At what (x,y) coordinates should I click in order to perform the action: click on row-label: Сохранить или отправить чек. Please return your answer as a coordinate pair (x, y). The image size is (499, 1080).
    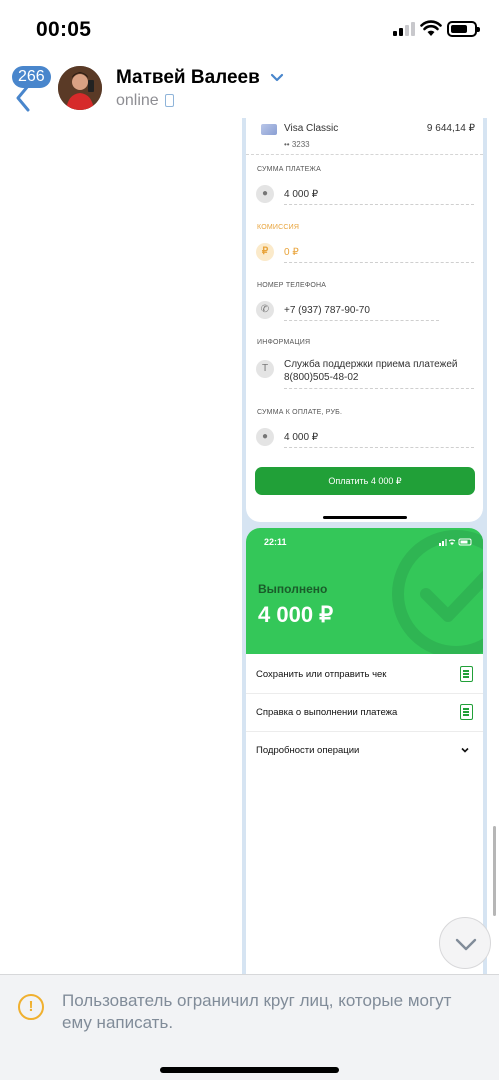
    Looking at the image, I should click on (321, 674).